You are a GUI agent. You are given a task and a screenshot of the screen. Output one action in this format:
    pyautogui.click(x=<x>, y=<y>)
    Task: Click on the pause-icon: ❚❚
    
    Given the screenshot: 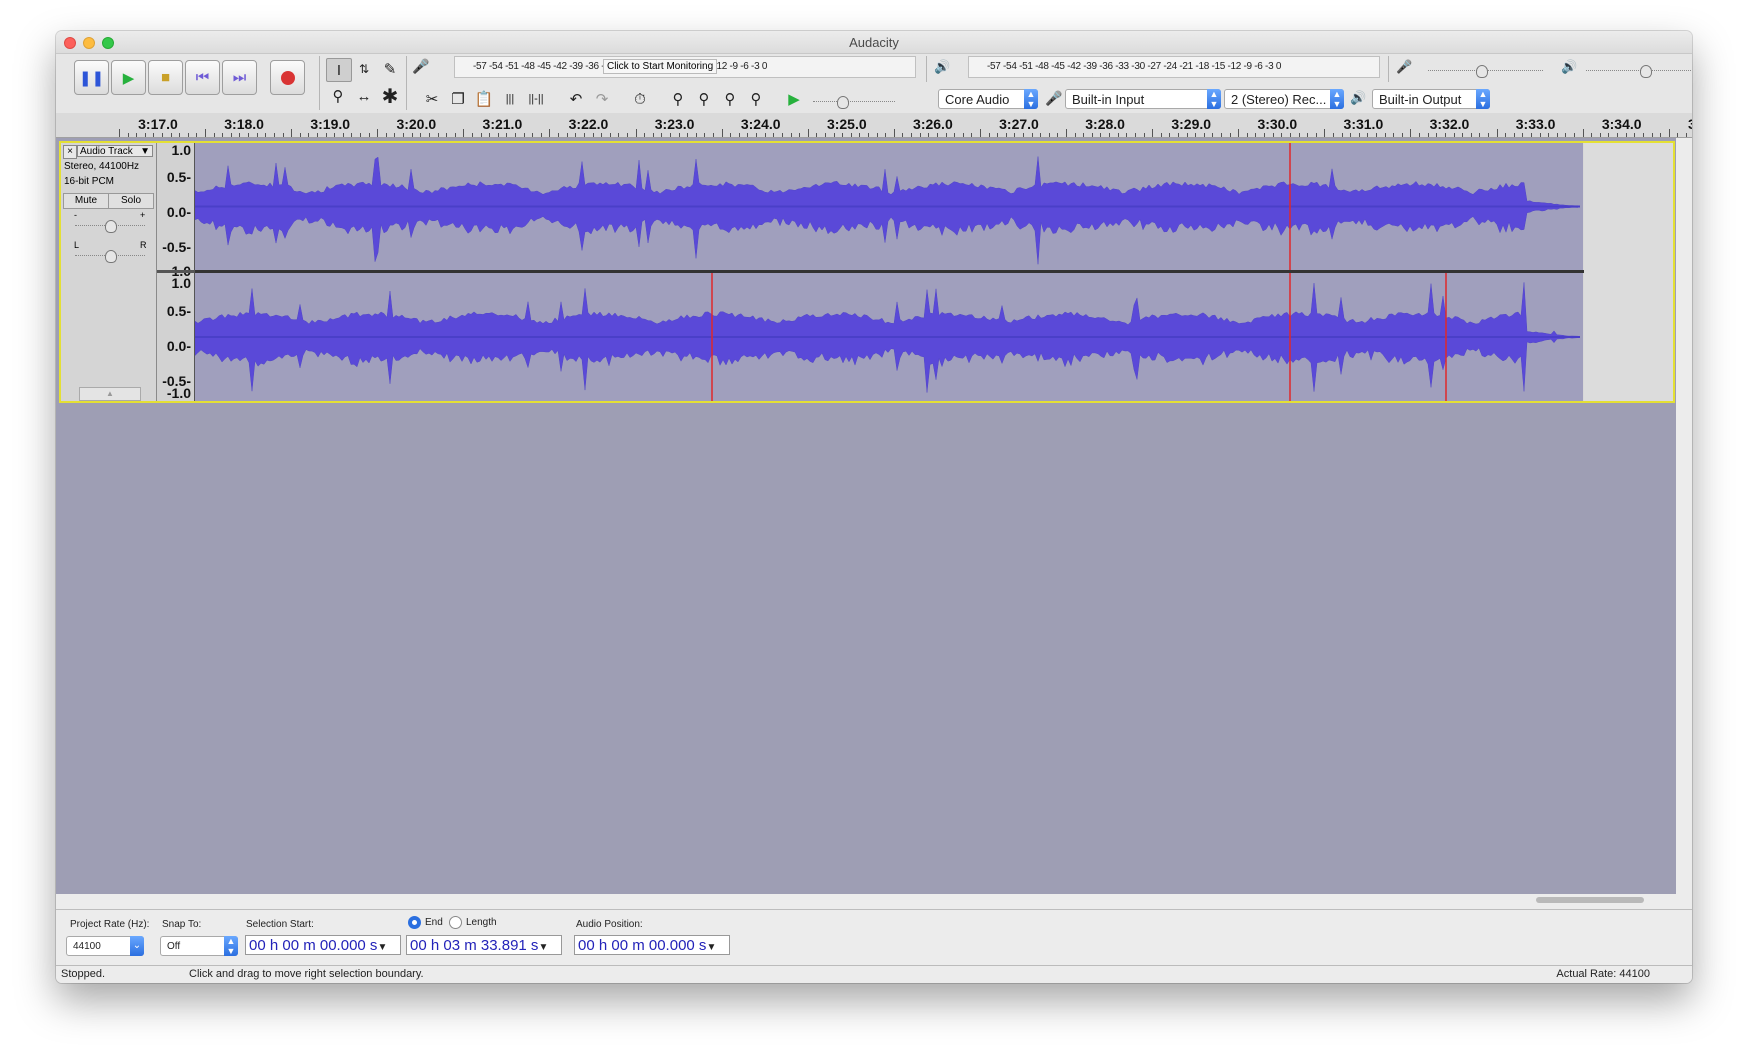 What is the action you would take?
    pyautogui.click(x=91, y=78)
    